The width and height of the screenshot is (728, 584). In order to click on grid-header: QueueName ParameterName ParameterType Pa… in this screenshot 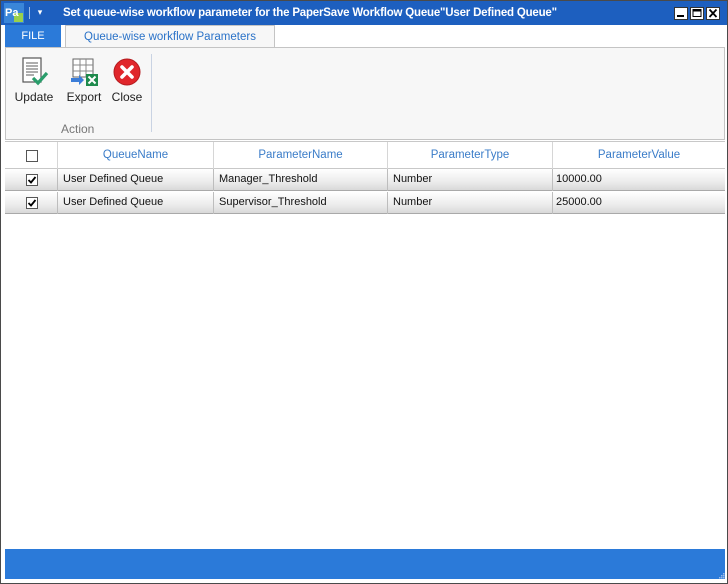, I will do `click(365, 155)`.